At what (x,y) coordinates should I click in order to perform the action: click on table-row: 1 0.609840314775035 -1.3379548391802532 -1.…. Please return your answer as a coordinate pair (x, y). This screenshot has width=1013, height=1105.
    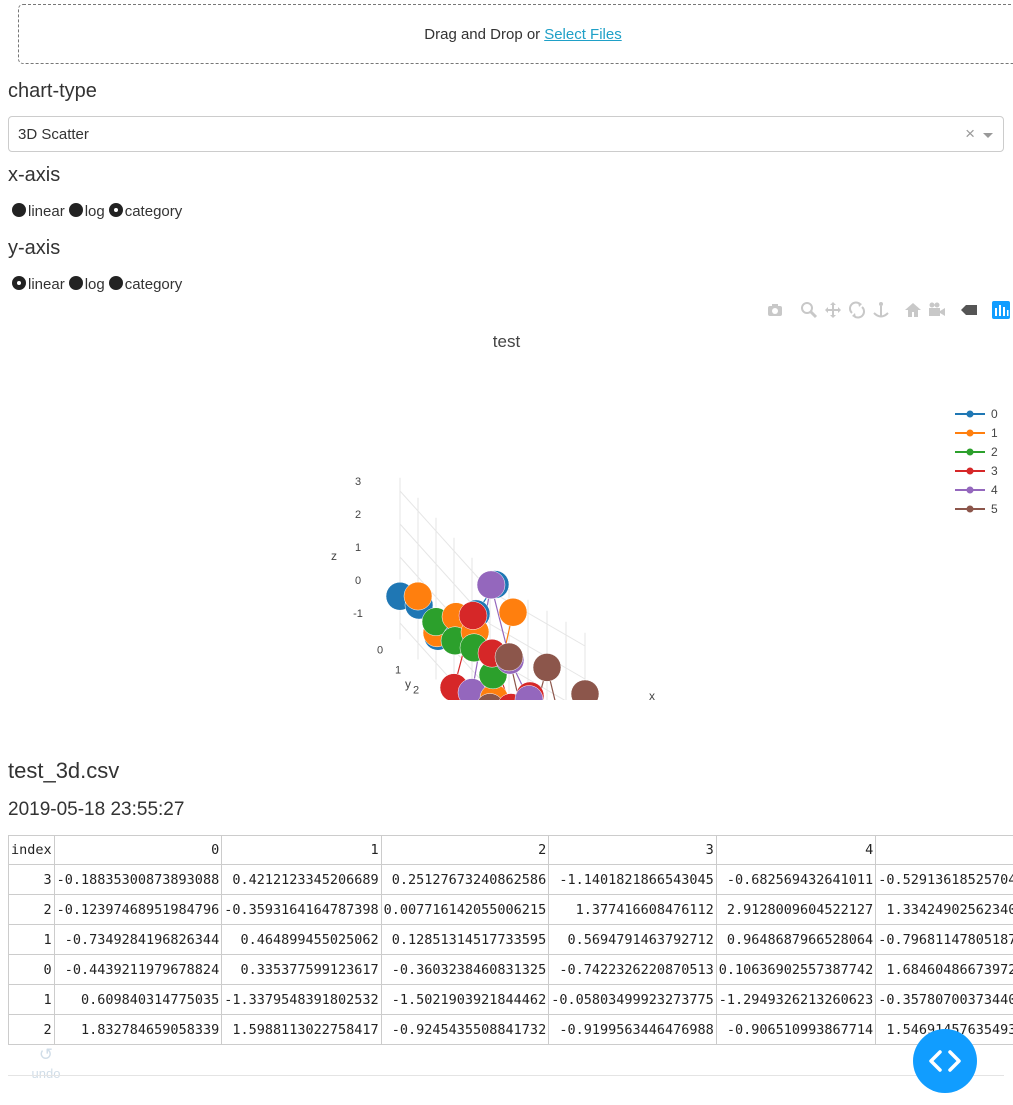
    Looking at the image, I should click on (510, 999).